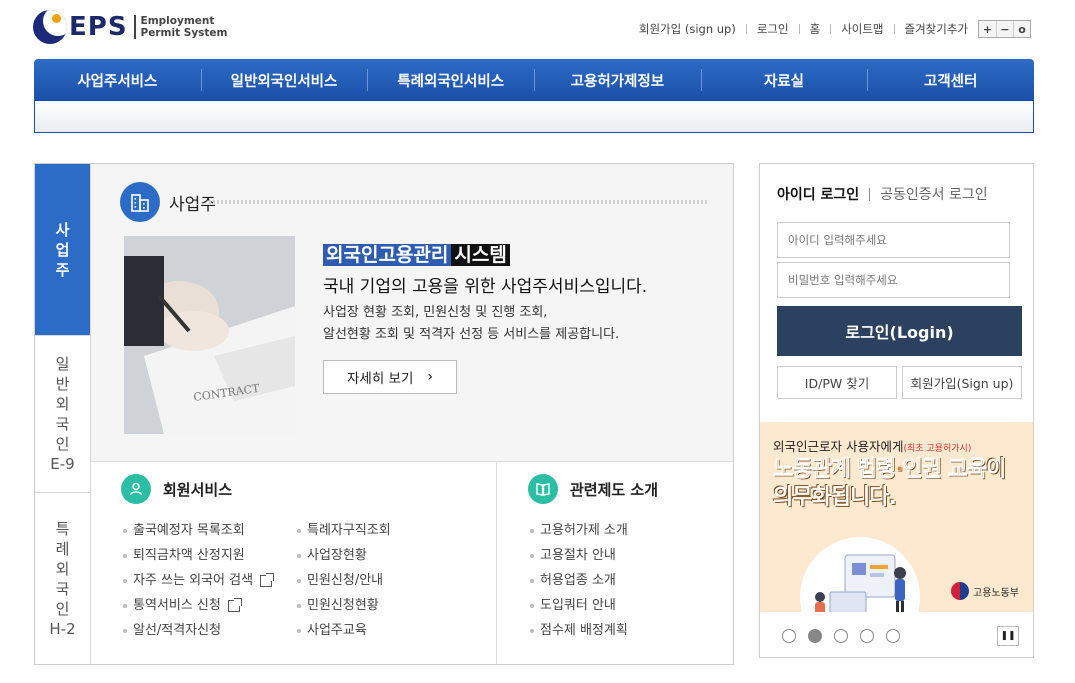  What do you see at coordinates (284, 80) in the screenshot?
I see `nav-general-foreigner-service: 일반외국인서비스` at bounding box center [284, 80].